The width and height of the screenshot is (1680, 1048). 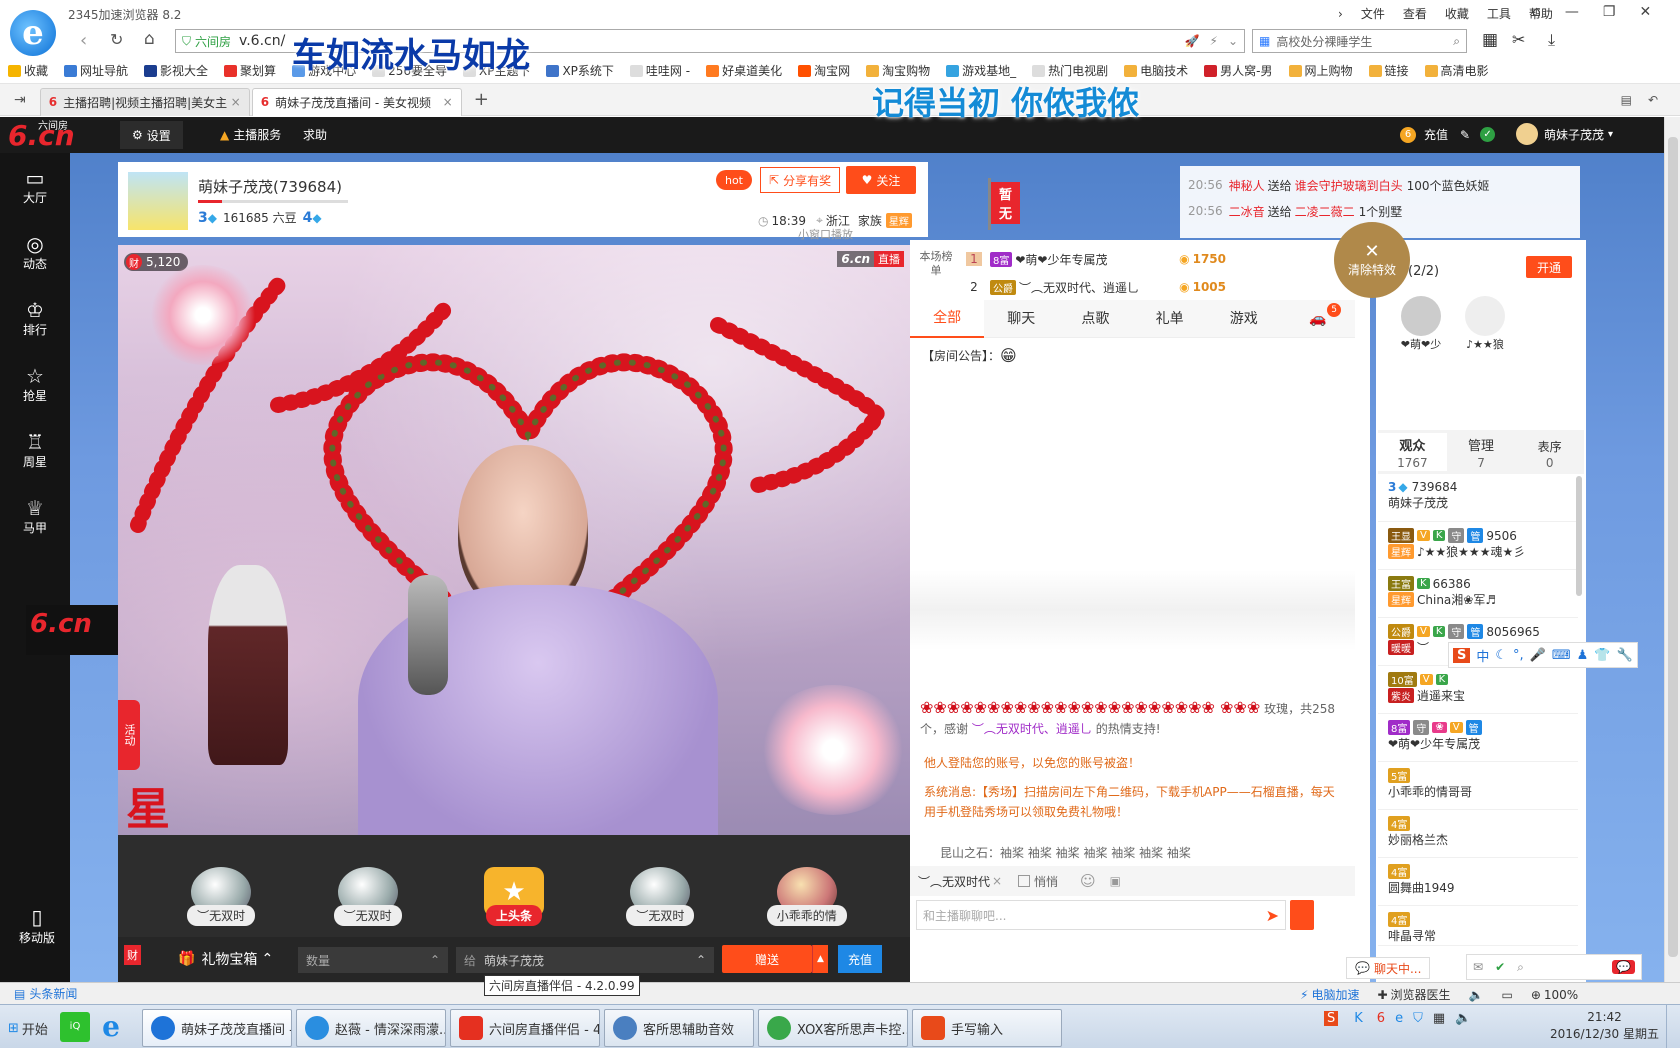 What do you see at coordinates (158, 201) in the screenshot?
I see `anchor-avatar` at bounding box center [158, 201].